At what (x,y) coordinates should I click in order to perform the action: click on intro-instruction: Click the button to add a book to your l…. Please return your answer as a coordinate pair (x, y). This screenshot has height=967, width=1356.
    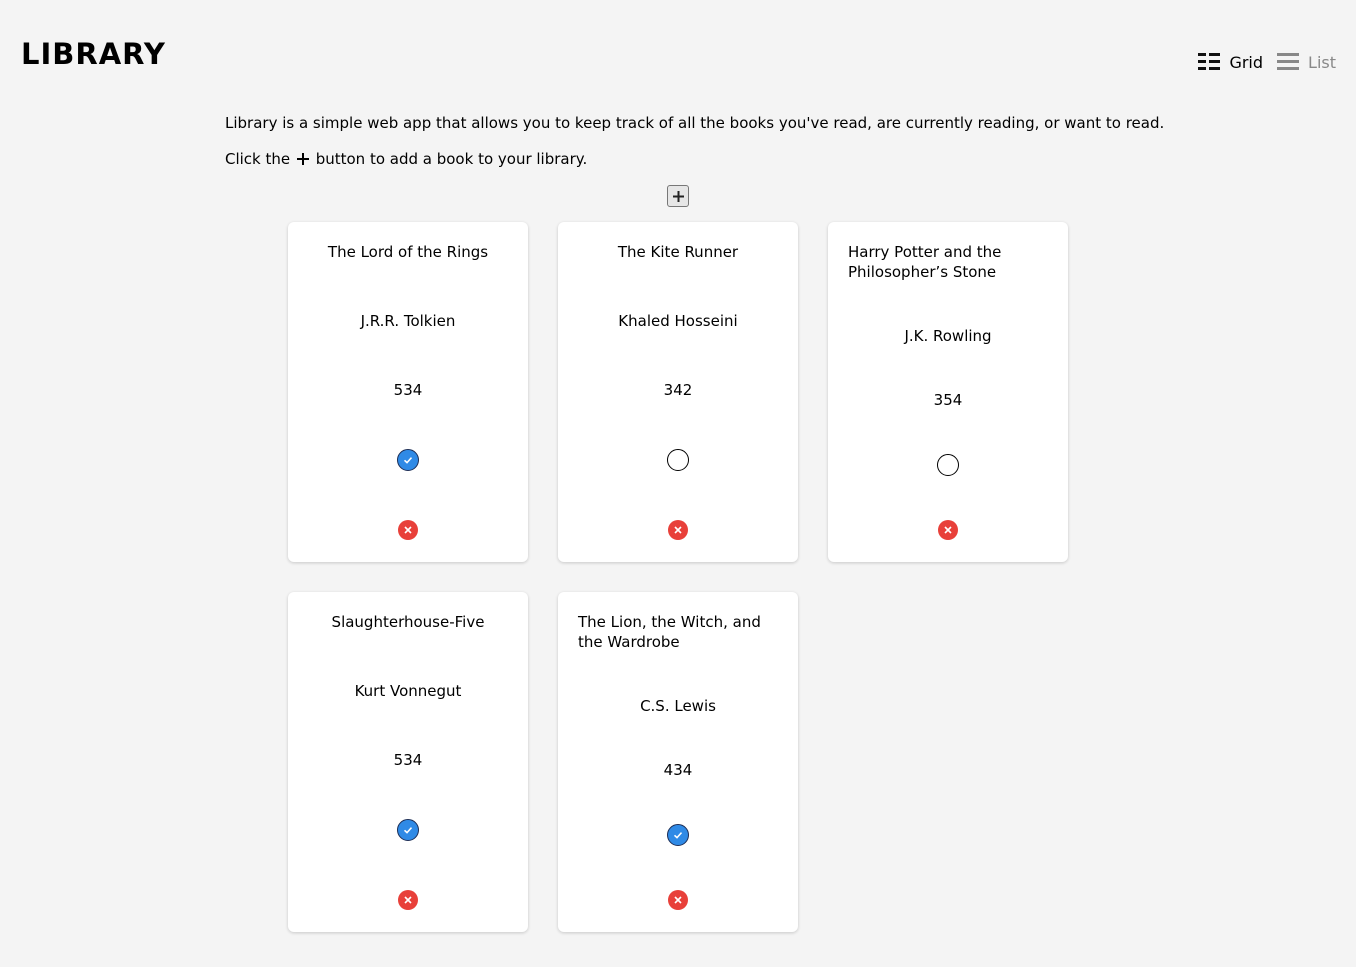
    Looking at the image, I should click on (406, 159).